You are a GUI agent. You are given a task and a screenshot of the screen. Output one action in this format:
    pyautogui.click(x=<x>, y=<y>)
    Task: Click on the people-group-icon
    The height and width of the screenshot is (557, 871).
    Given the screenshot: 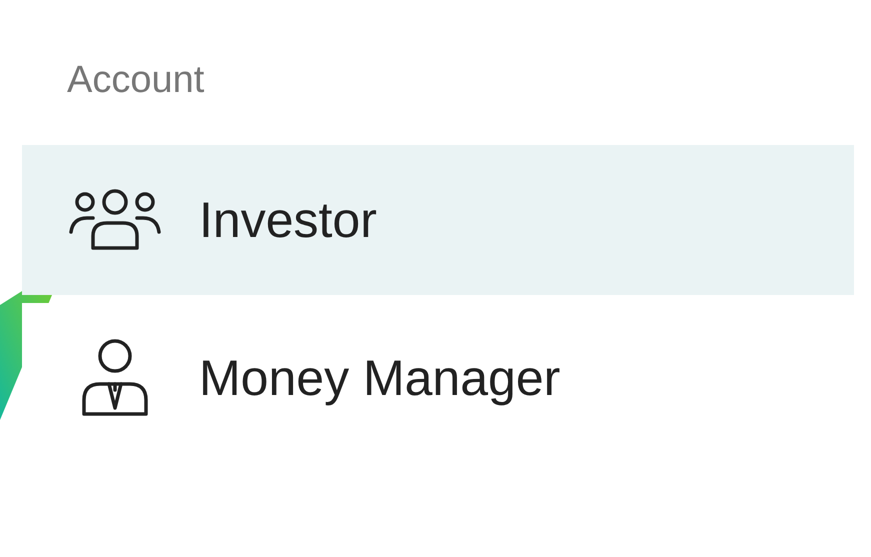 What is the action you would take?
    pyautogui.click(x=115, y=220)
    